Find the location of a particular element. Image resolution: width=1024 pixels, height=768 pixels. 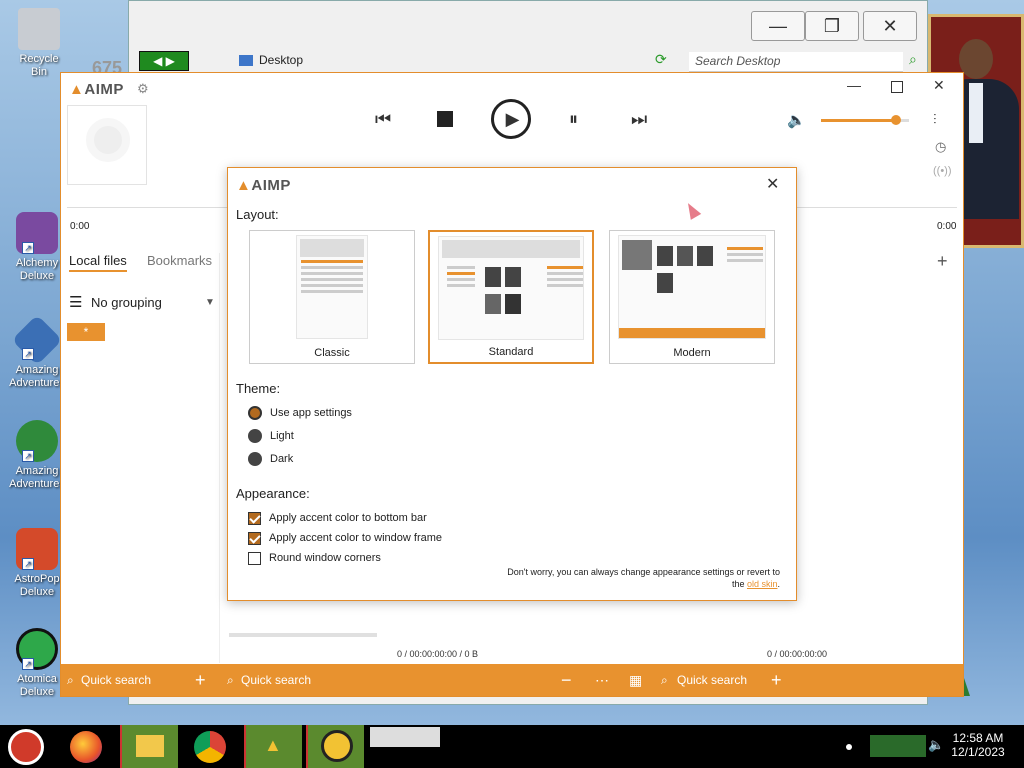

file-explorer-taskbar-button is located at coordinates (149, 746).